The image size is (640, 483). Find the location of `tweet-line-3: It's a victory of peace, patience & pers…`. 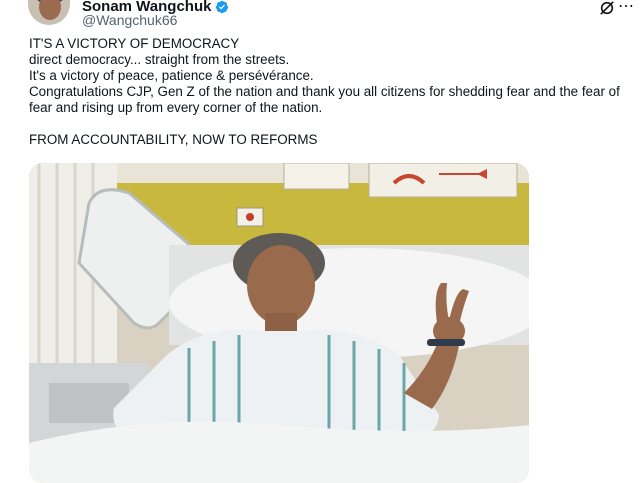

tweet-line-3: It's a victory of peace, patience & pers… is located at coordinates (171, 75).